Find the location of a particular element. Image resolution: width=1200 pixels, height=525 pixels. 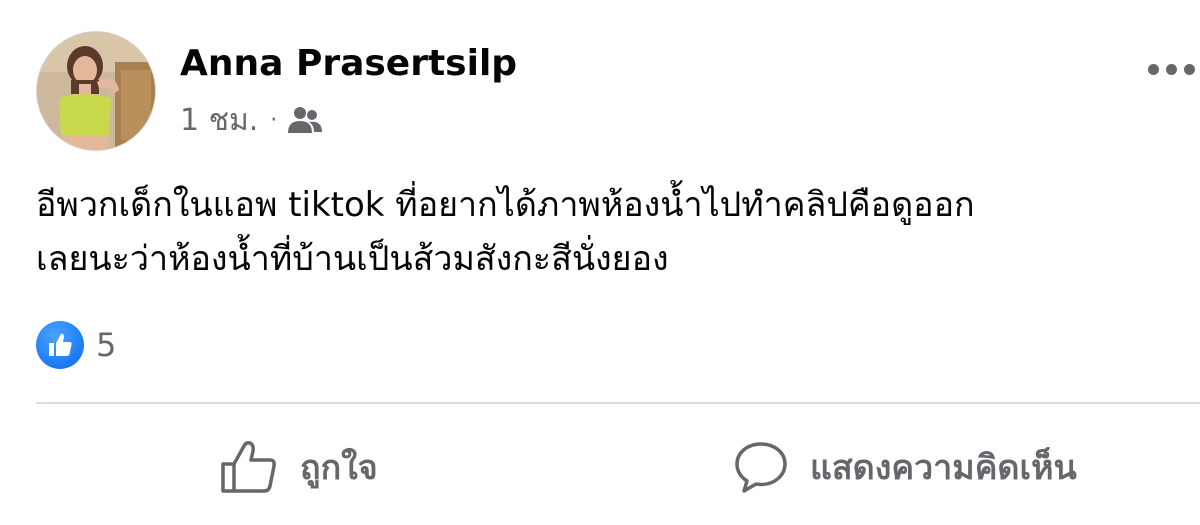

like-button-label: ถูกใจ is located at coordinates (339, 468).